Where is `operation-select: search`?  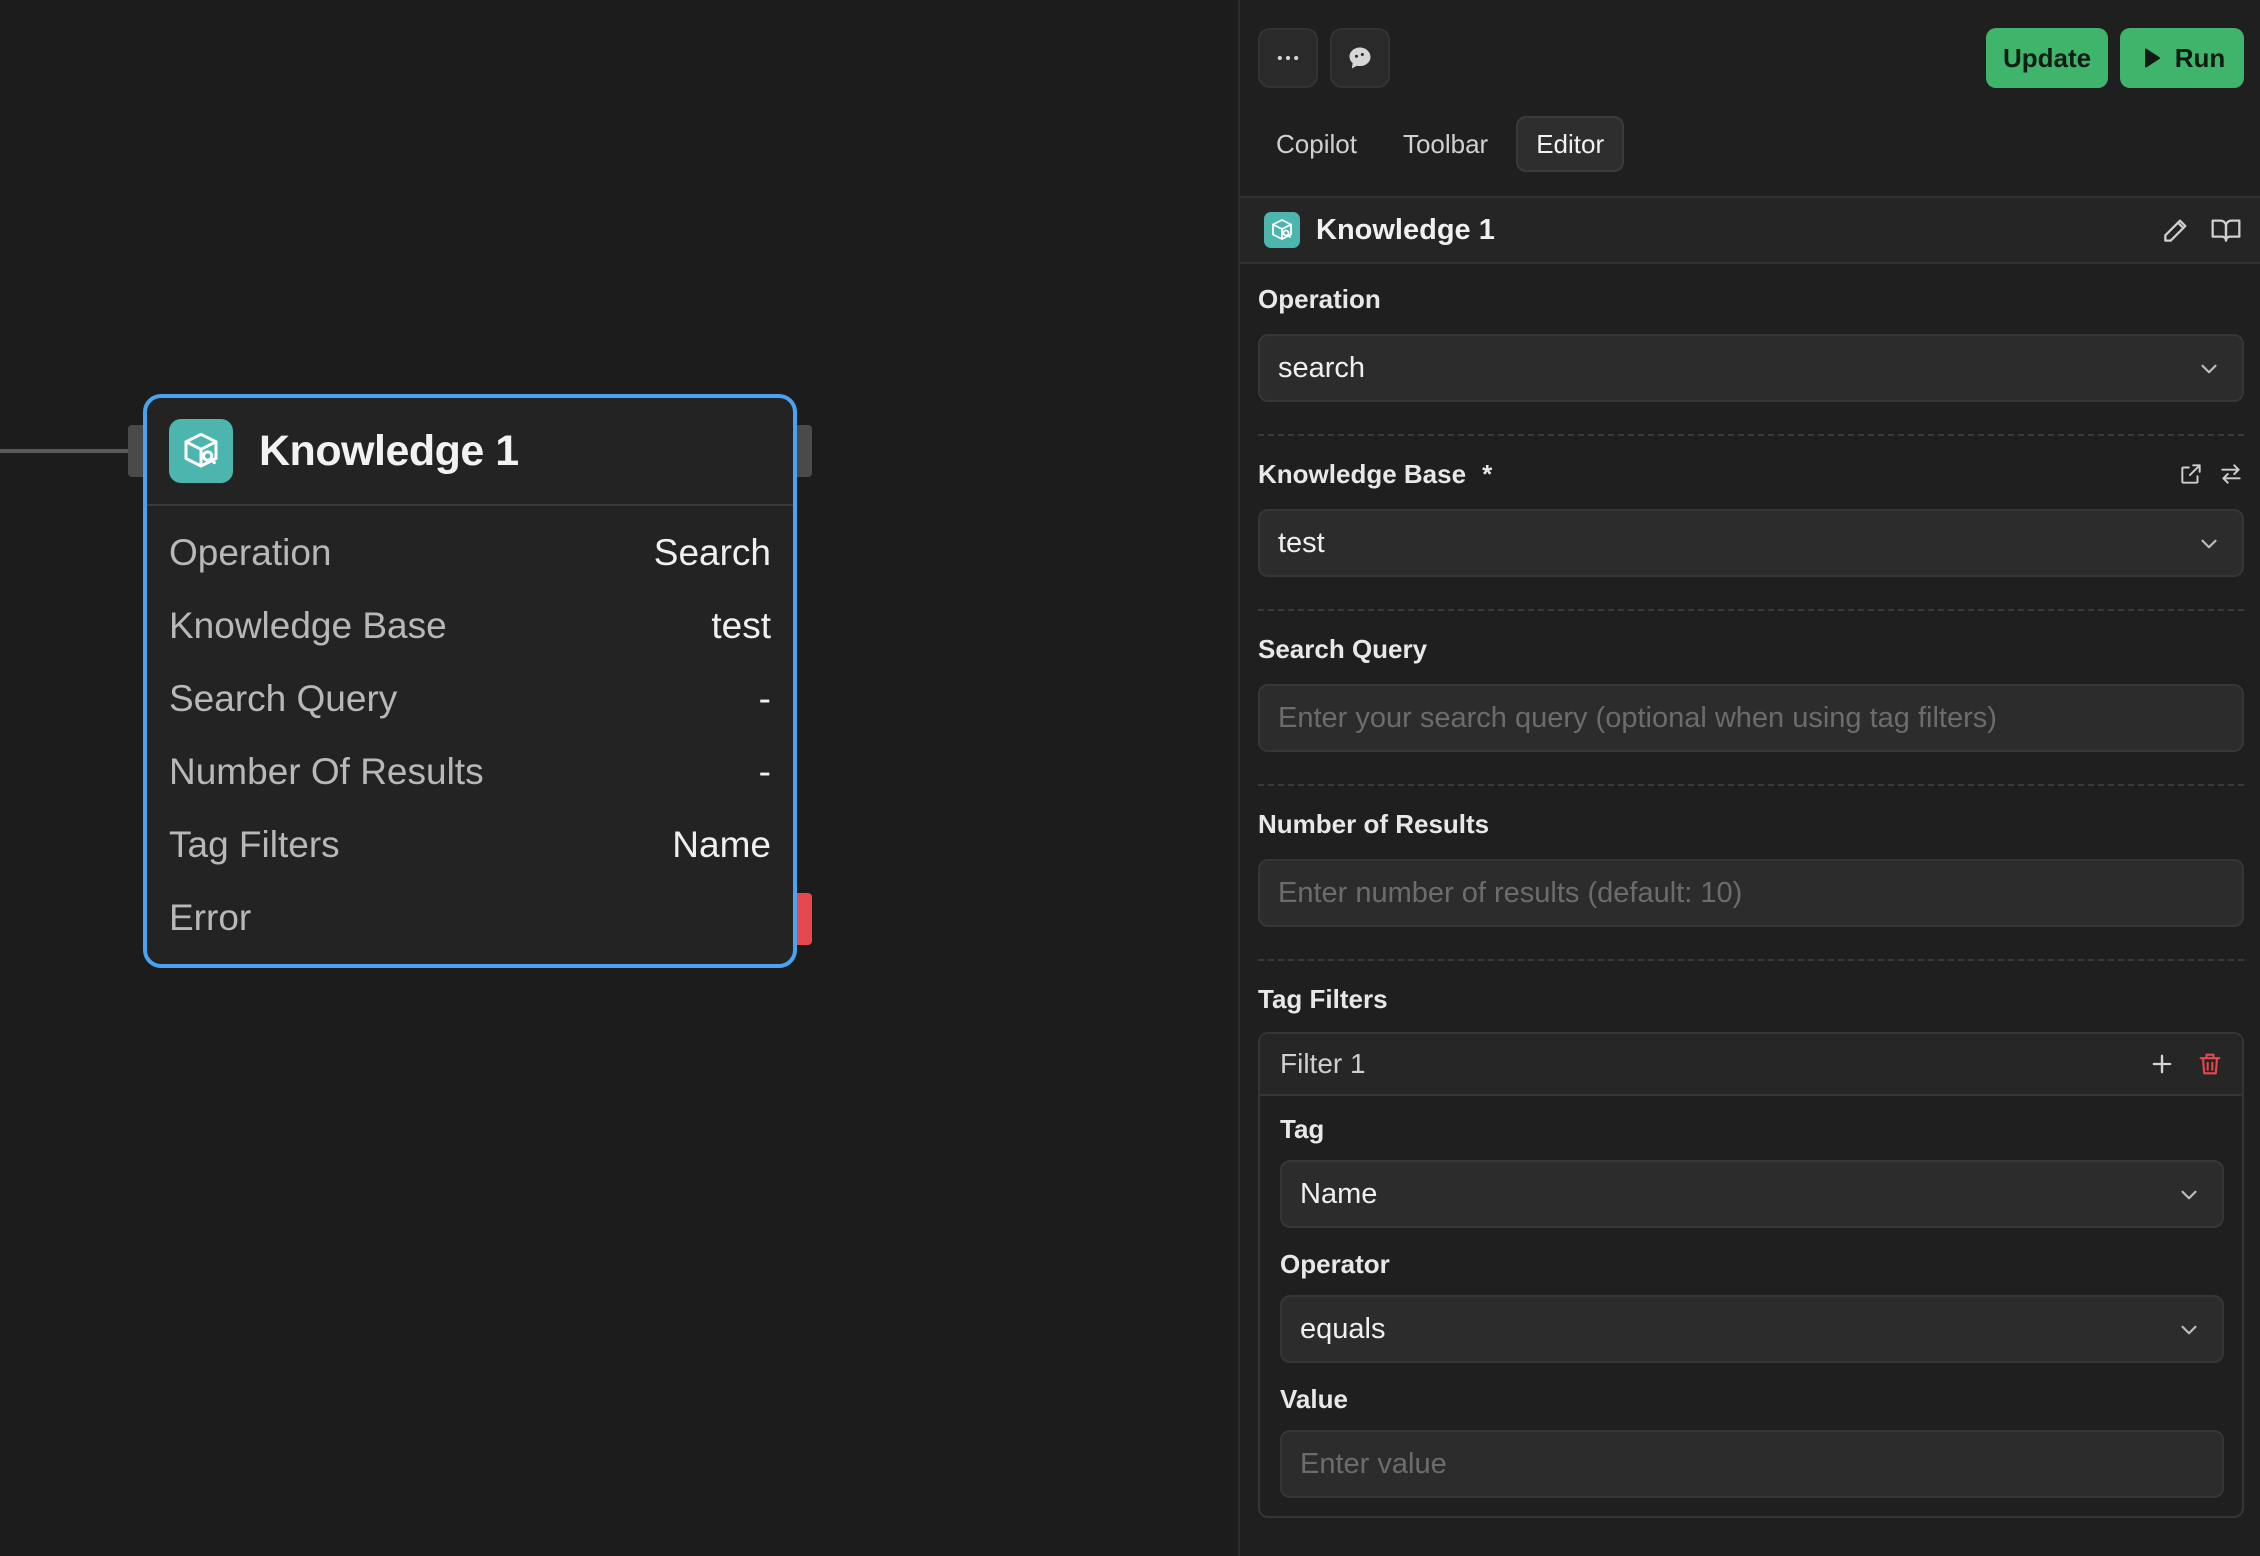 operation-select: search is located at coordinates (1751, 368).